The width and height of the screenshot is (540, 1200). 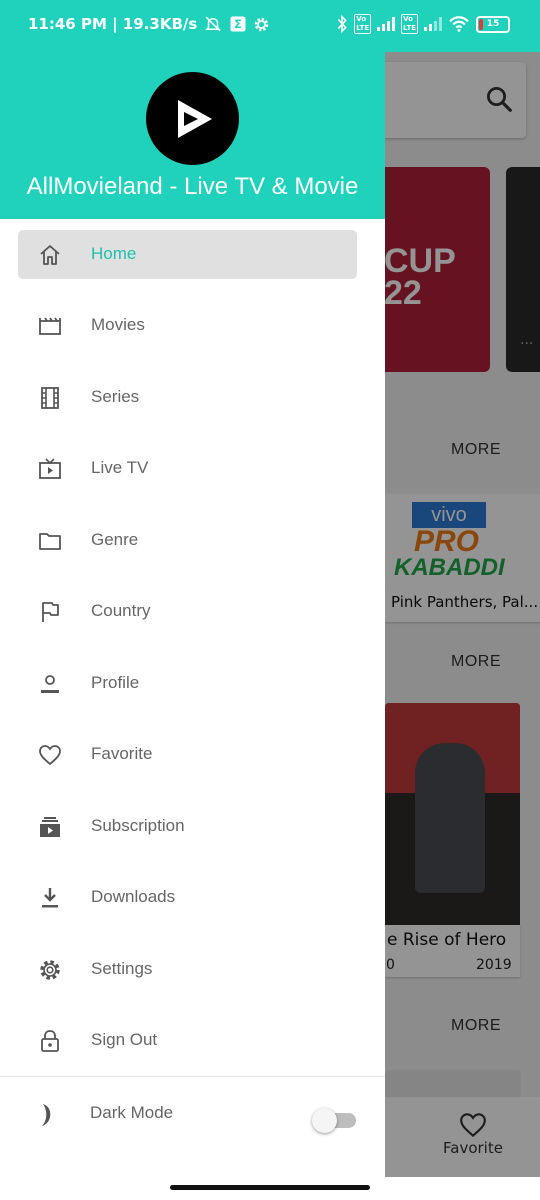 What do you see at coordinates (459, 24) in the screenshot?
I see `wifi-icon` at bounding box center [459, 24].